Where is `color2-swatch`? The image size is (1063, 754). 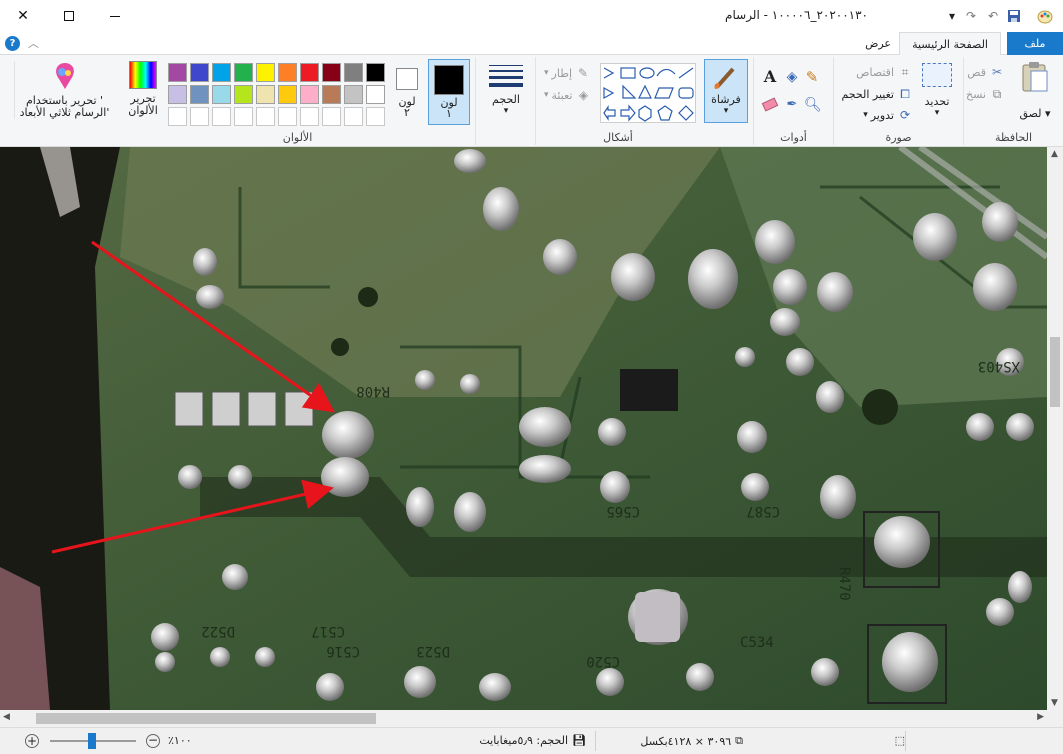 color2-swatch is located at coordinates (407, 79).